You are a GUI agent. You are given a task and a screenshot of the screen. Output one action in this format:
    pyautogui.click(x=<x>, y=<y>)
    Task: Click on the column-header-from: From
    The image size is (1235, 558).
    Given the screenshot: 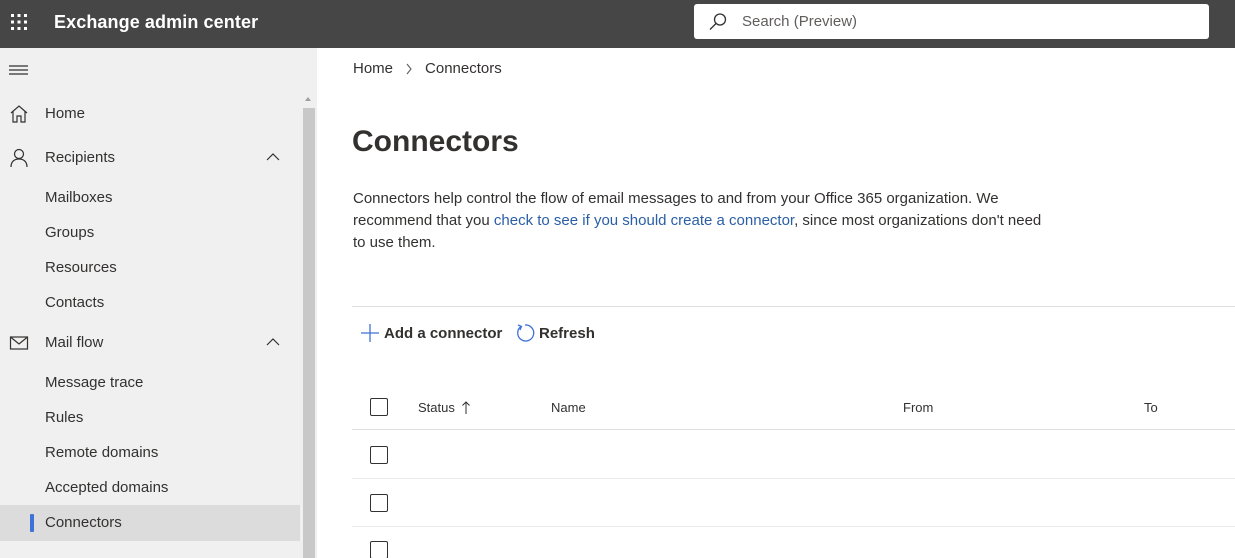 What is the action you would take?
    pyautogui.click(x=918, y=407)
    